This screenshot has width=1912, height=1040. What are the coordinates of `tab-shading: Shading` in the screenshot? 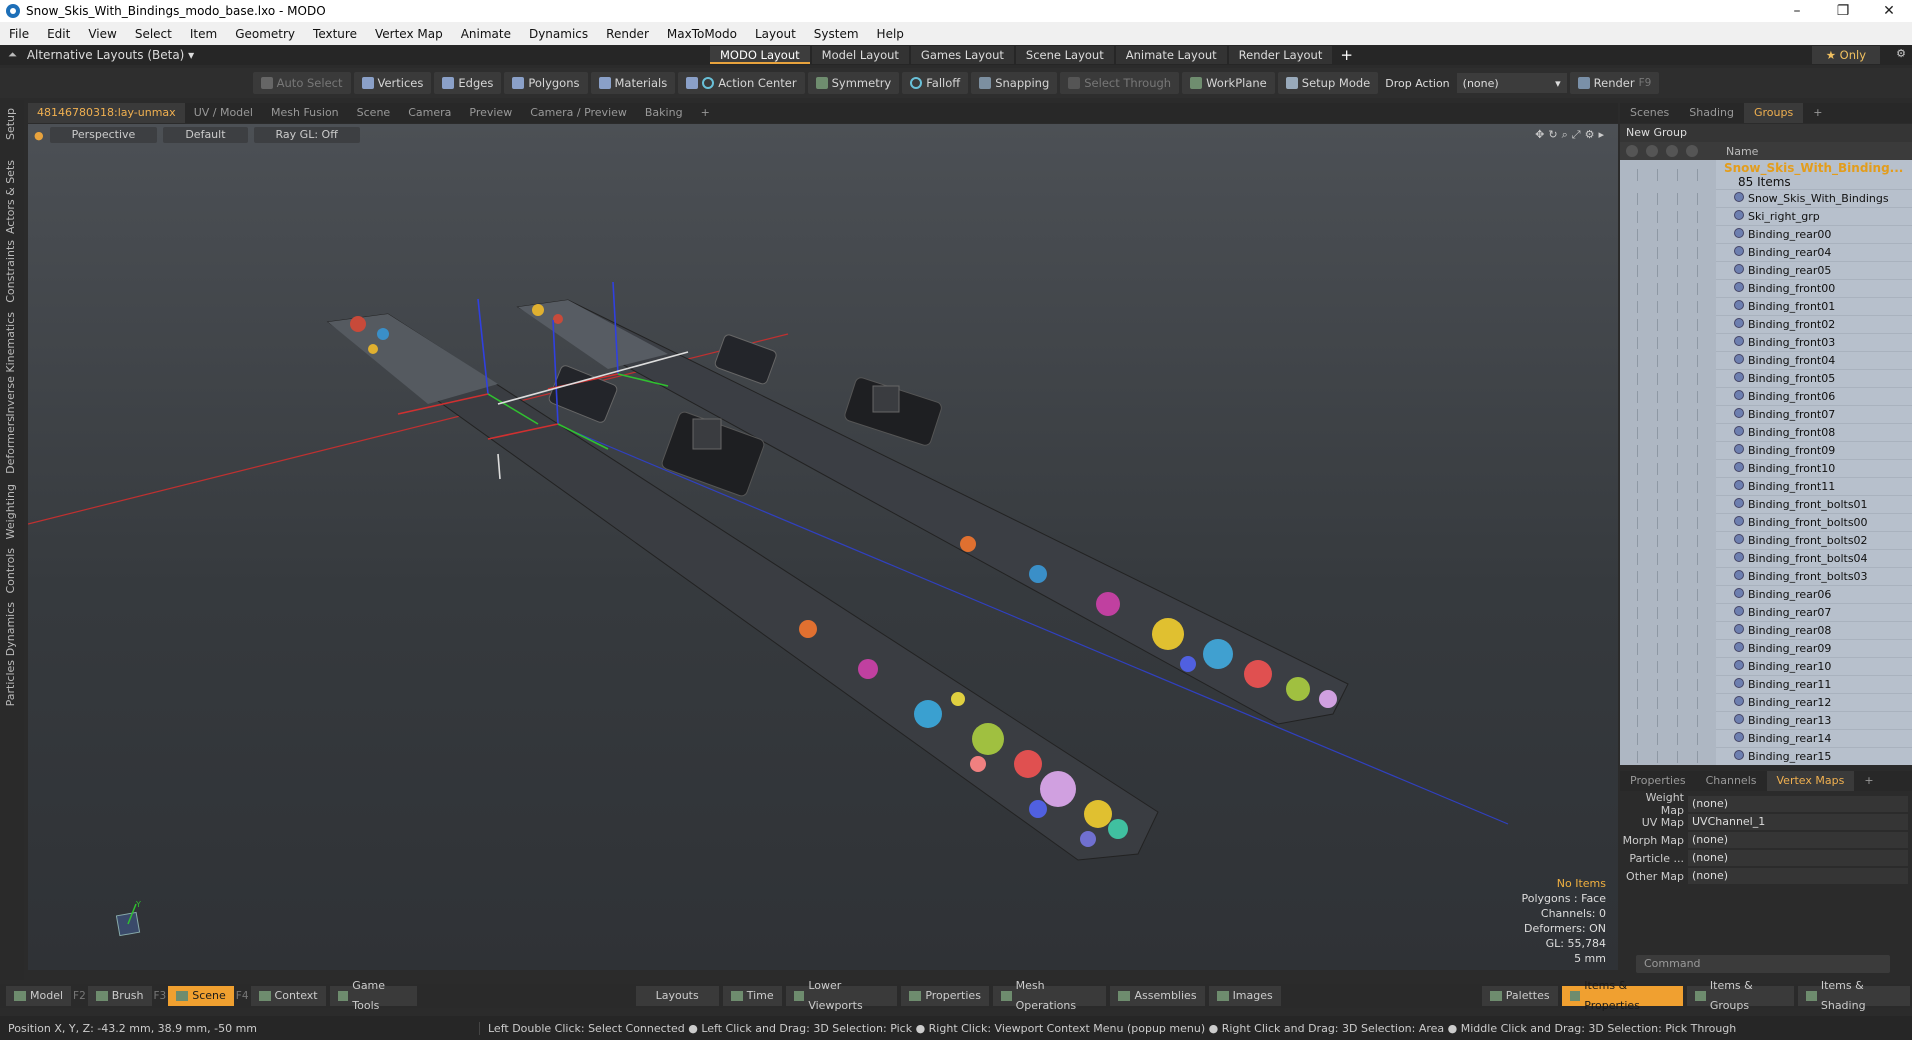 It's located at (1711, 113).